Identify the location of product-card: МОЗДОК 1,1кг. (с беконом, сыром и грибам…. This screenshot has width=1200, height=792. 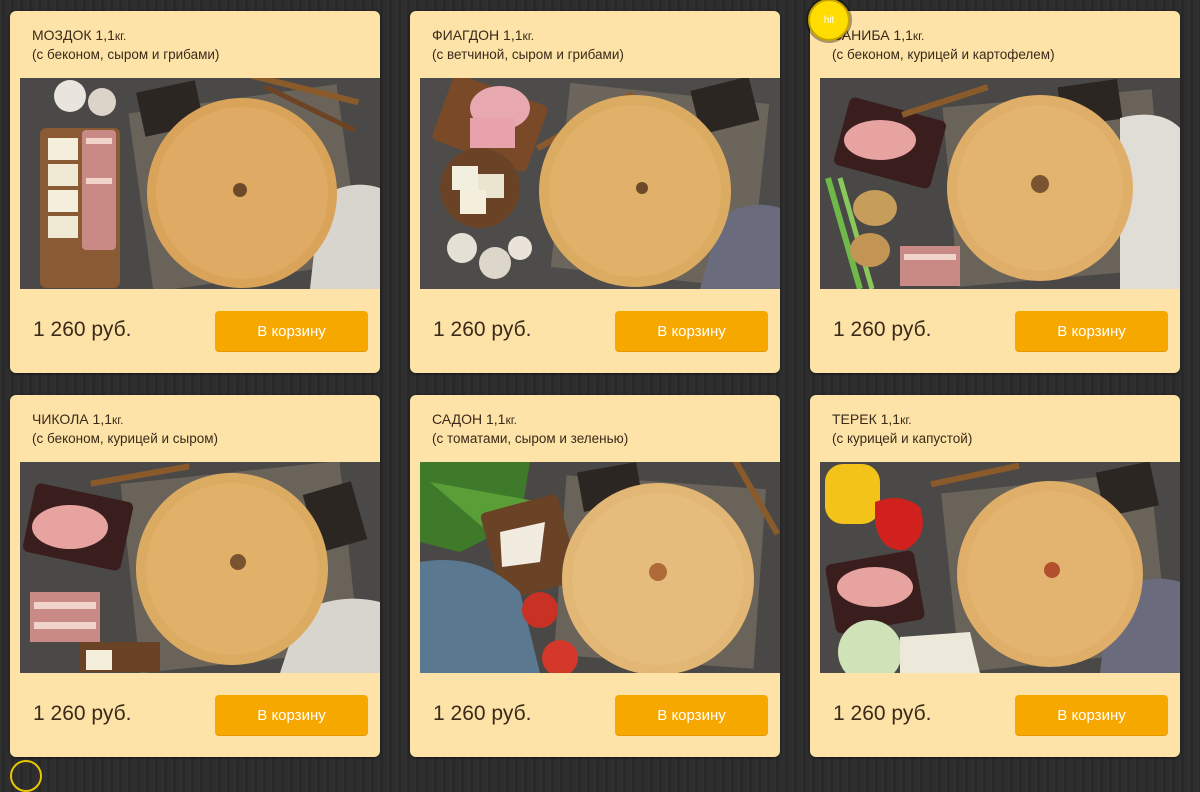
(195, 192).